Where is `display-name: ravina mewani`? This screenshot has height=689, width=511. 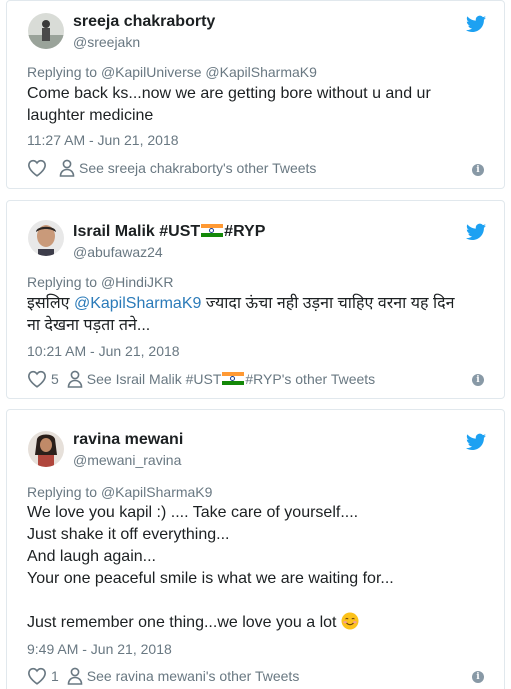
display-name: ravina mewani is located at coordinates (128, 440).